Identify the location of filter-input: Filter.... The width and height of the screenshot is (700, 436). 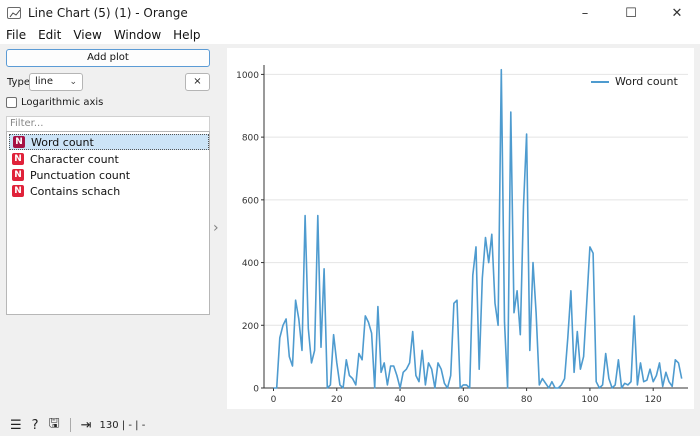
(108, 123).